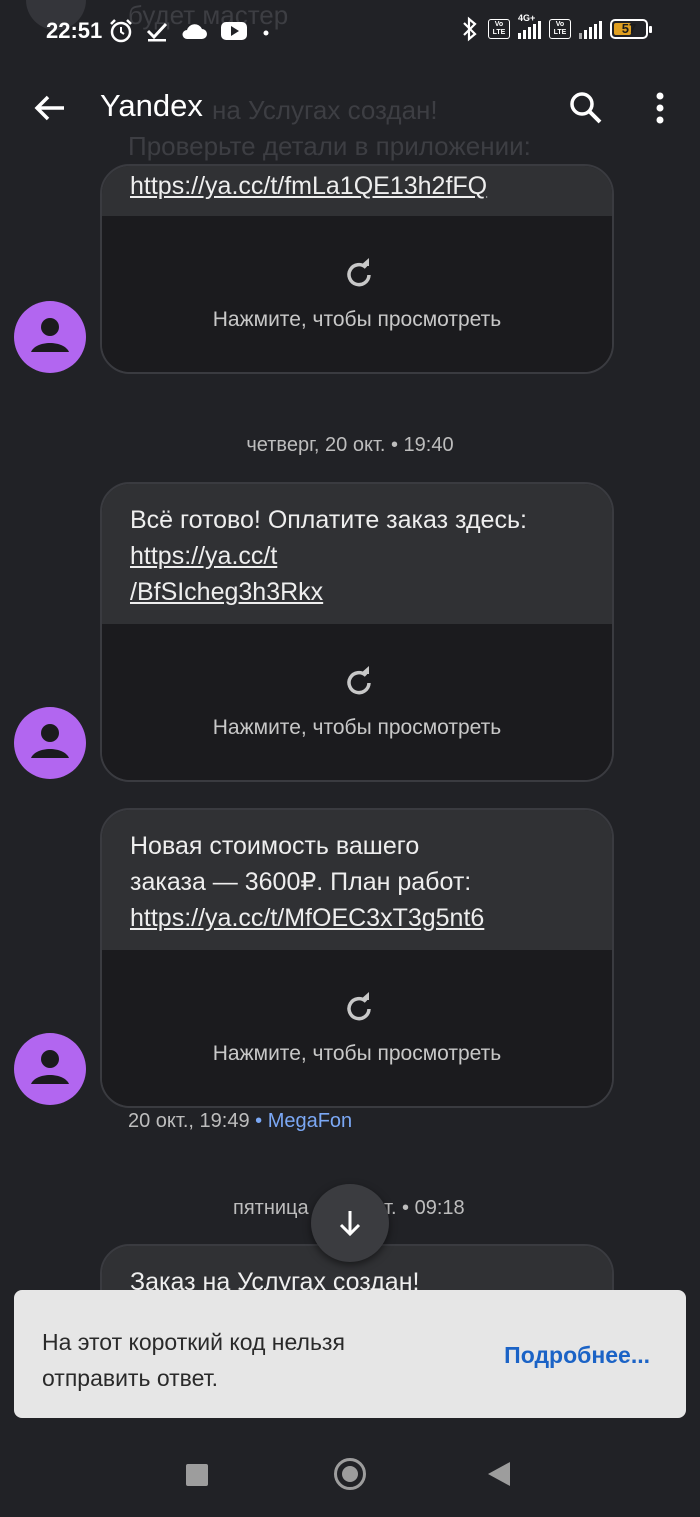  Describe the element at coordinates (157, 32) in the screenshot. I see `check-icon` at that location.